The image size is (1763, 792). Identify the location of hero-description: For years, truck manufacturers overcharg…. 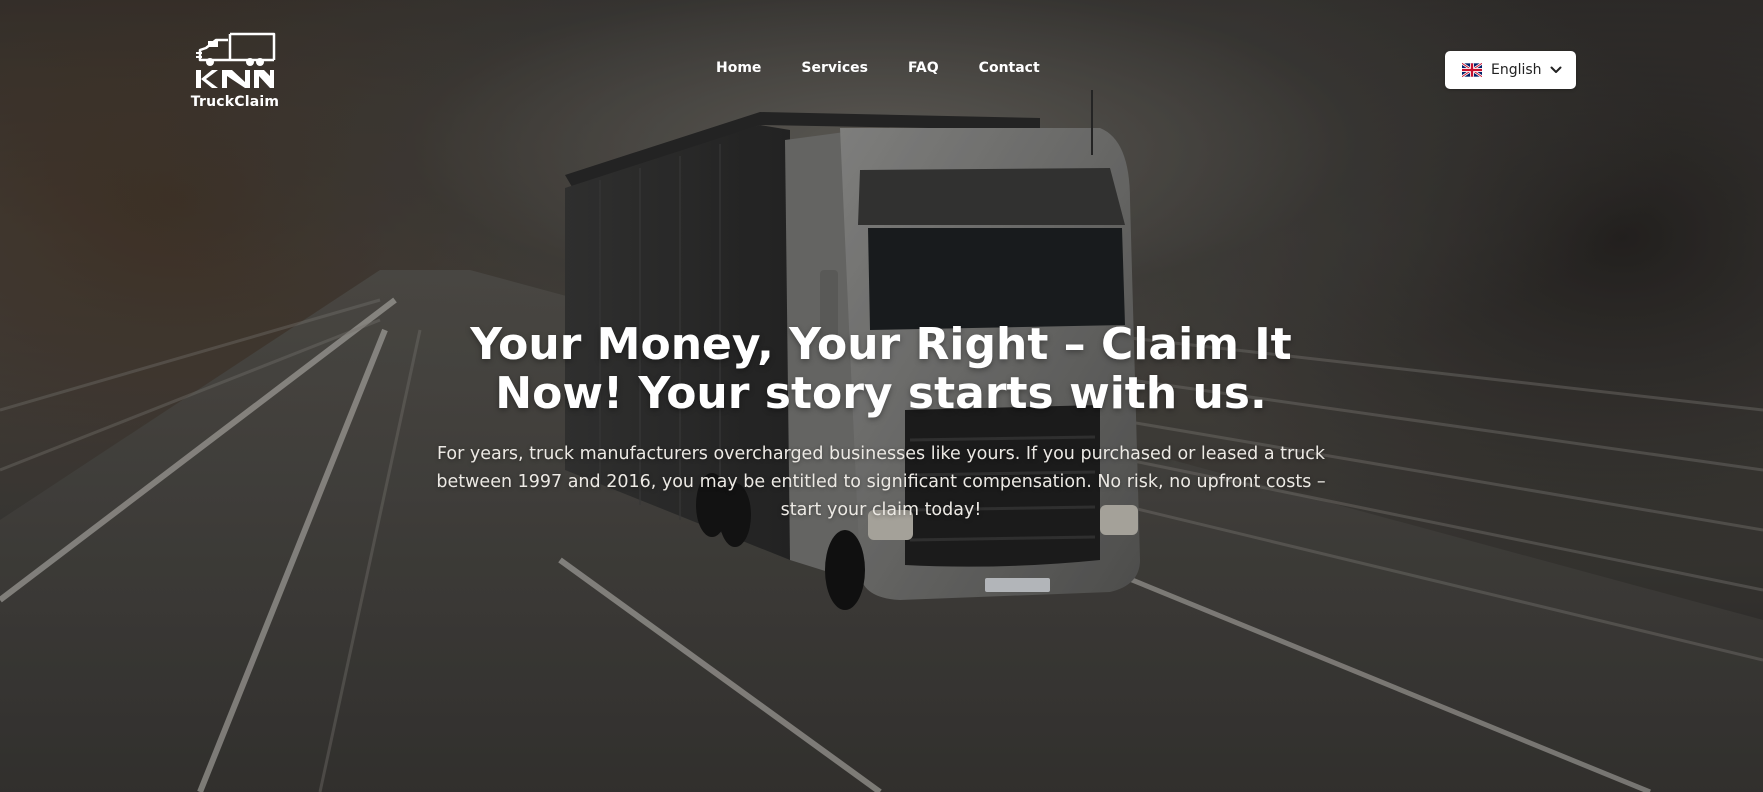
(881, 482).